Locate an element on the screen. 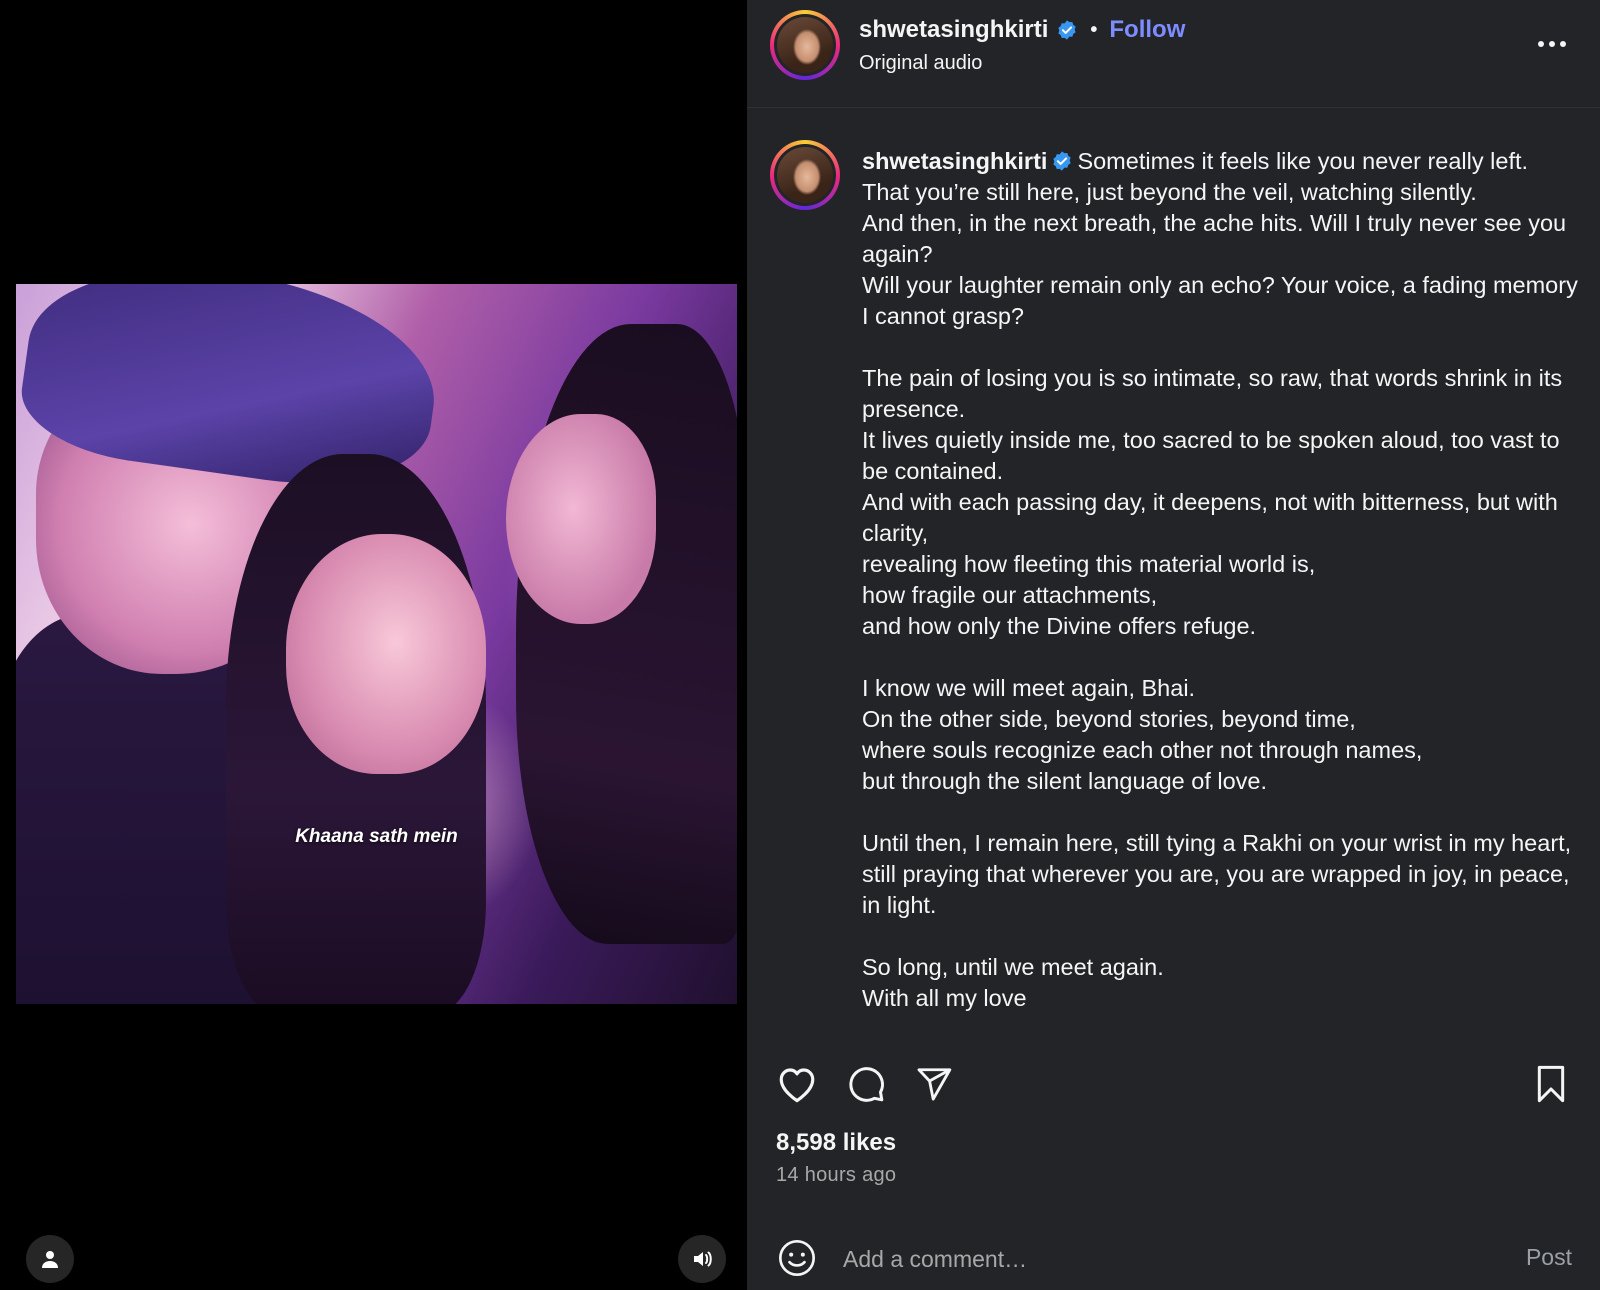 The height and width of the screenshot is (1290, 1600). heart-icon is located at coordinates (797, 1085).